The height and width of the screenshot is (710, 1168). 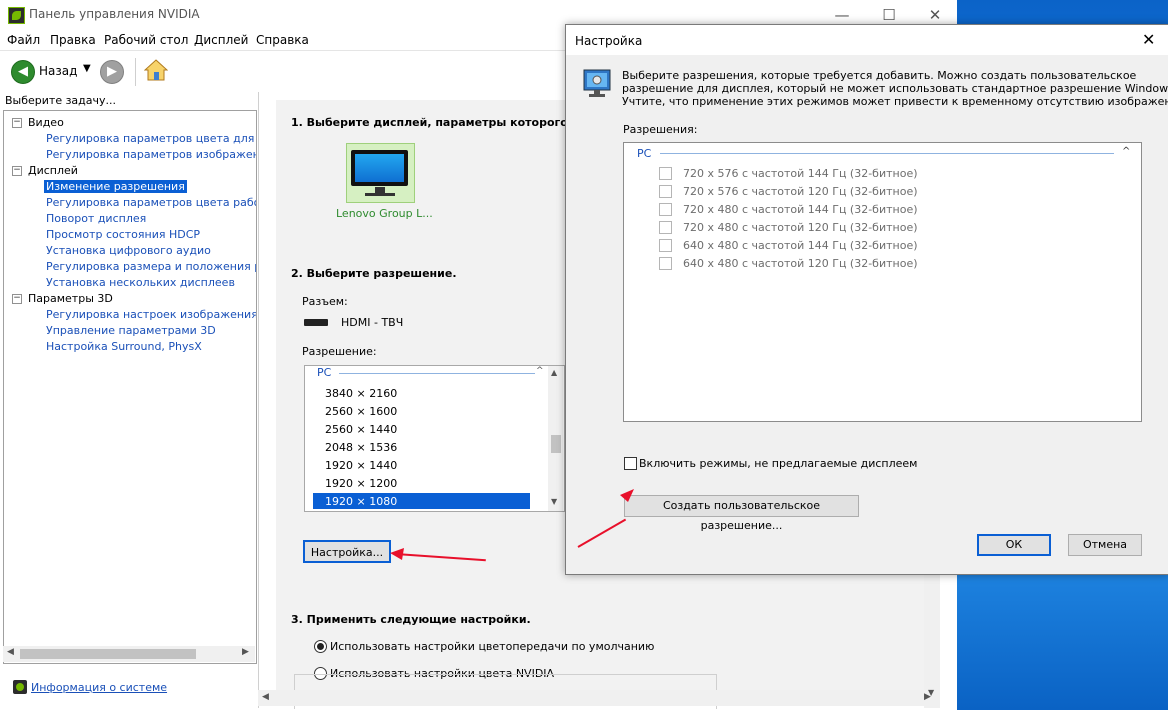 What do you see at coordinates (380, 173) in the screenshot?
I see `display-tile` at bounding box center [380, 173].